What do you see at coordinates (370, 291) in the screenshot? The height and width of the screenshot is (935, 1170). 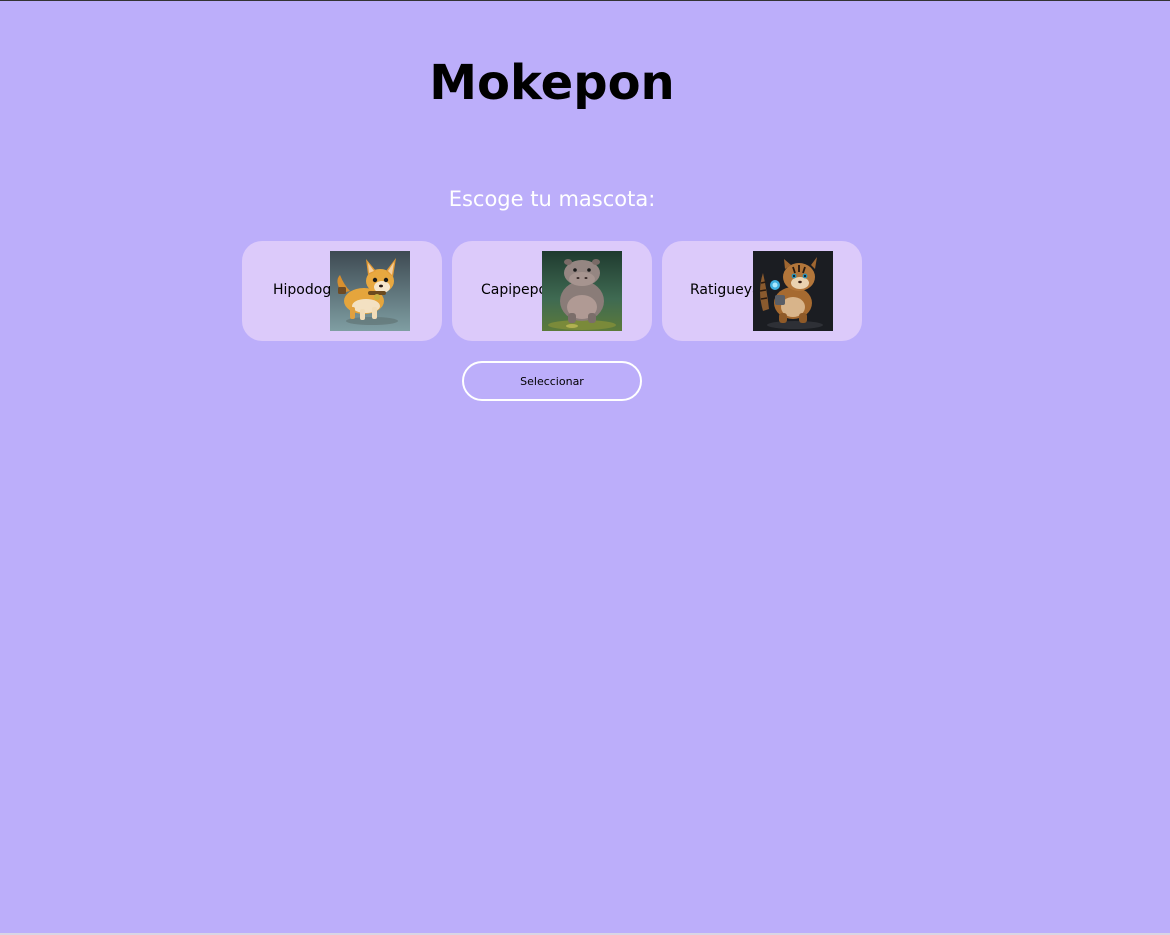 I see `hipodoge-image` at bounding box center [370, 291].